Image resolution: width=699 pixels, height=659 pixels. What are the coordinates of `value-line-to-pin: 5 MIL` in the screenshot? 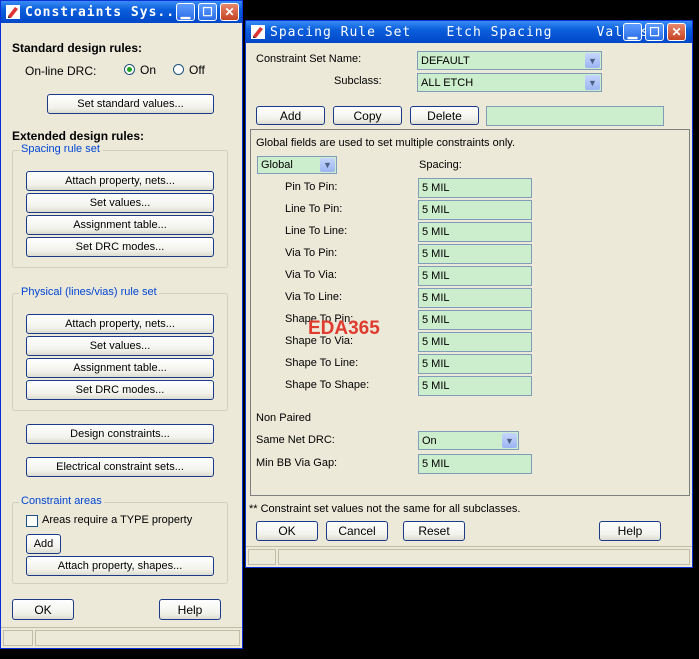 It's located at (475, 210).